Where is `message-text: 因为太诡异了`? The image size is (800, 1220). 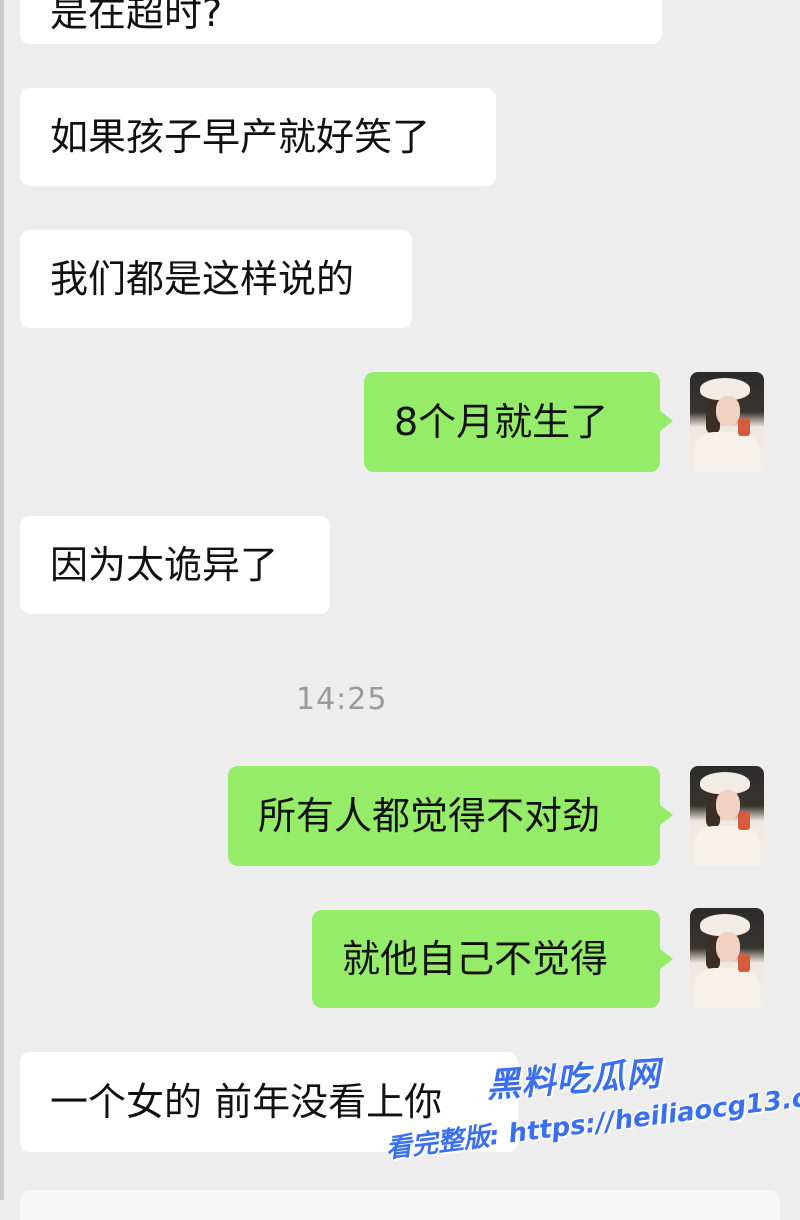 message-text: 因为太诡异了 is located at coordinates (164, 565).